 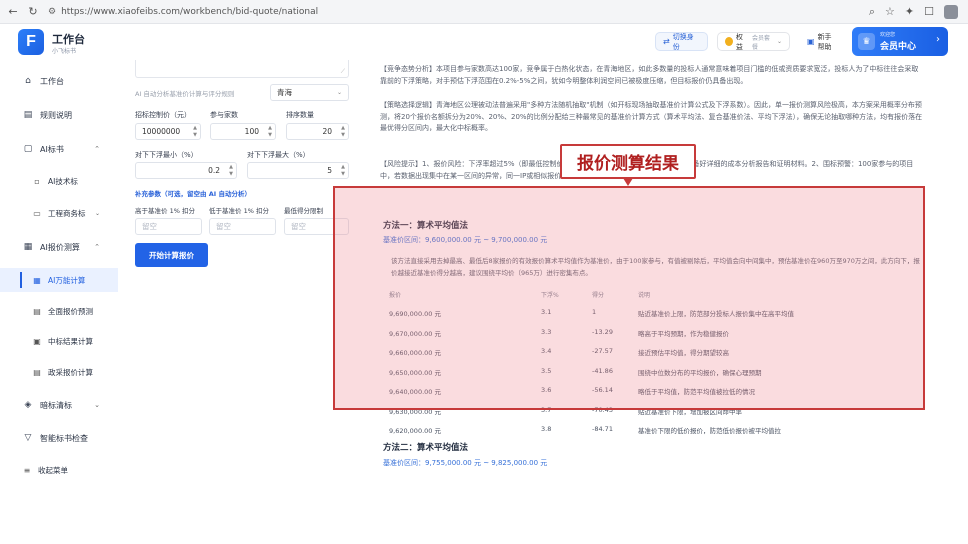 I want to click on sidebar-item-label: 全面报价预测, so click(x=70, y=311).